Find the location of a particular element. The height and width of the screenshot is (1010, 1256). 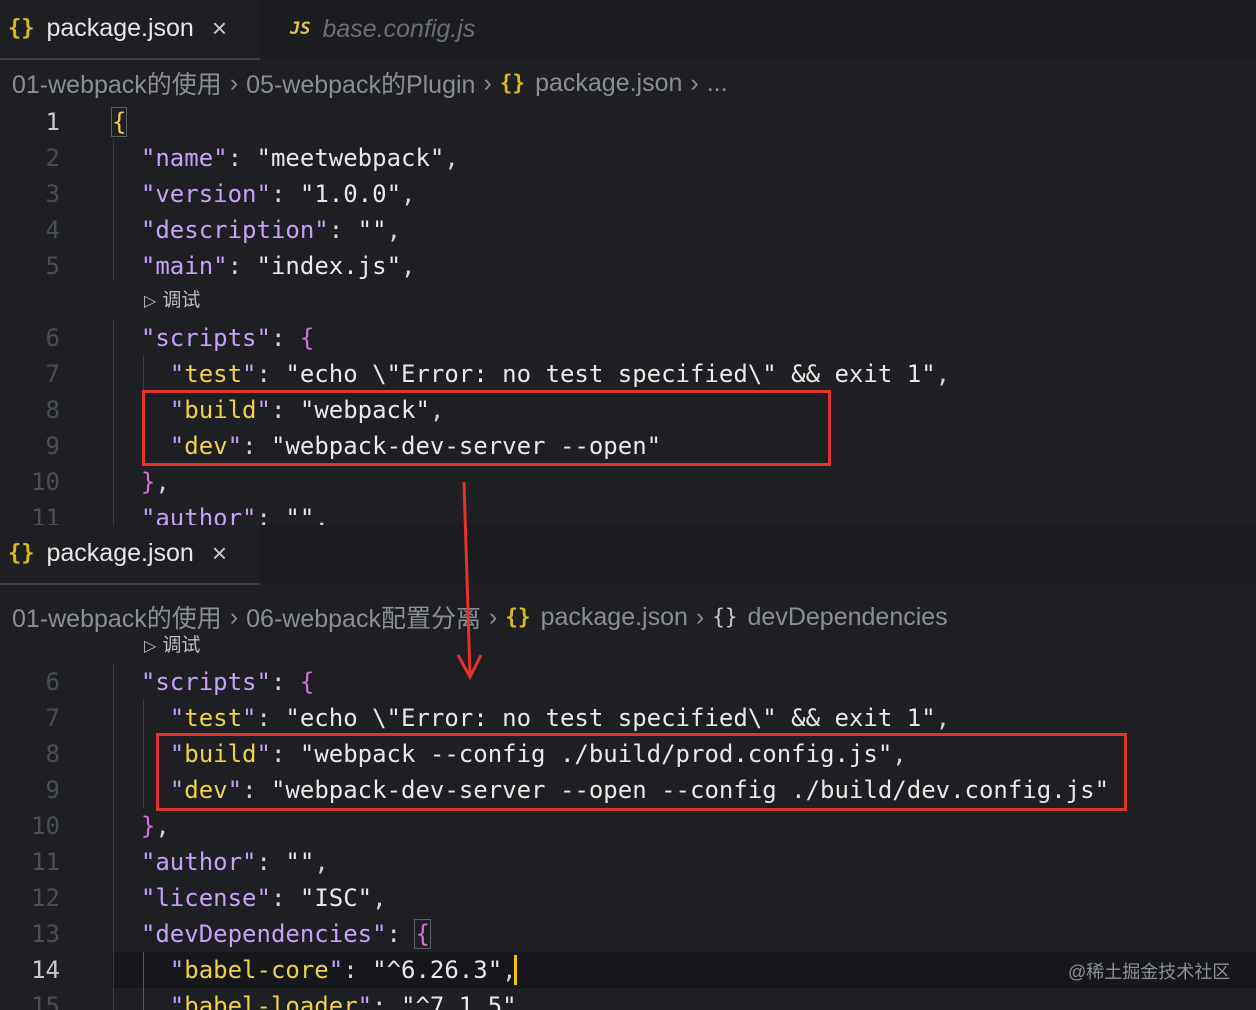

line-number: 5 is located at coordinates (52, 266).